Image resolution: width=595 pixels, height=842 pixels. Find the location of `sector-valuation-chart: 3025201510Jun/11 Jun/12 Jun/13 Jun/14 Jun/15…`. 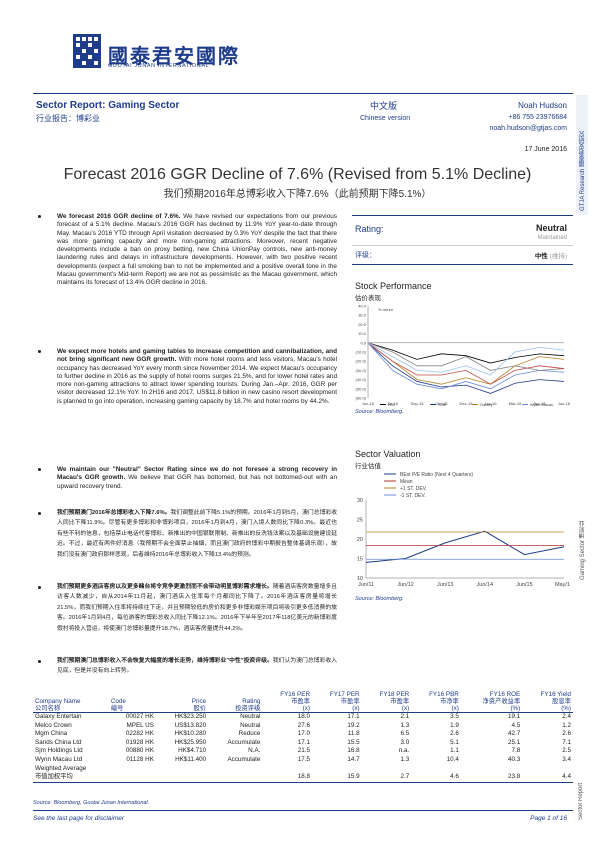

sector-valuation-chart: 3025201510Jun/11 Jun/12 Jun/13 Jun/14 Jun/15… is located at coordinates (463, 530).